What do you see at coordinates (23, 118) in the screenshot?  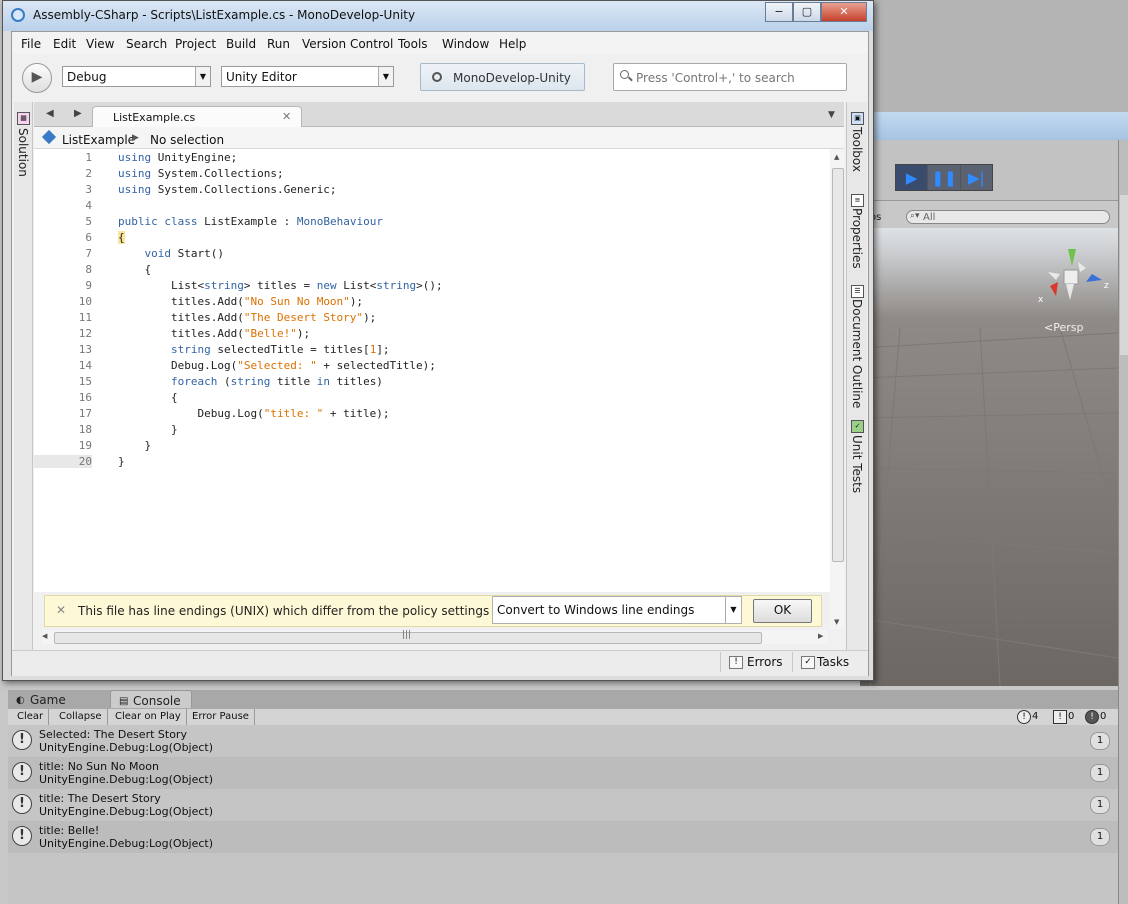 I see `solution-icon: ▦` at bounding box center [23, 118].